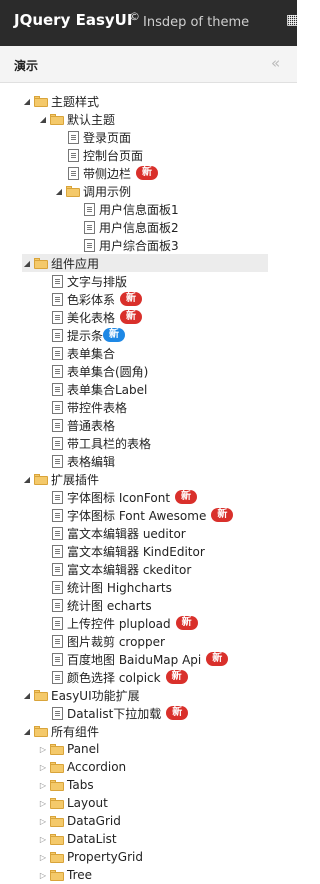 The image size is (320, 884). I want to click on tree-item: 美化表格新, so click(96, 317).